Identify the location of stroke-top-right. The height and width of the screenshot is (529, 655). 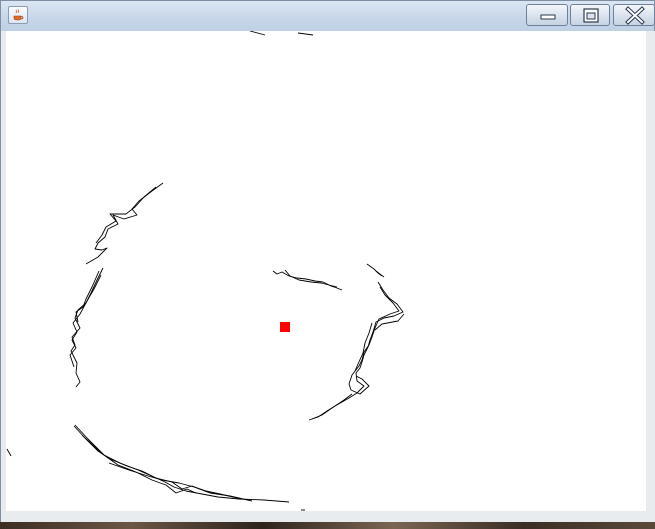
(305, 34).